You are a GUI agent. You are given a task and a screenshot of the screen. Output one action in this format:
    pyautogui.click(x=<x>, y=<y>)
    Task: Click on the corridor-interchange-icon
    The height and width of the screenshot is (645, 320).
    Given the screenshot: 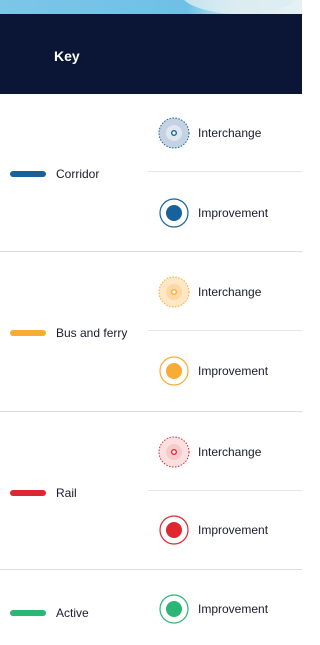 What is the action you would take?
    pyautogui.click(x=174, y=133)
    